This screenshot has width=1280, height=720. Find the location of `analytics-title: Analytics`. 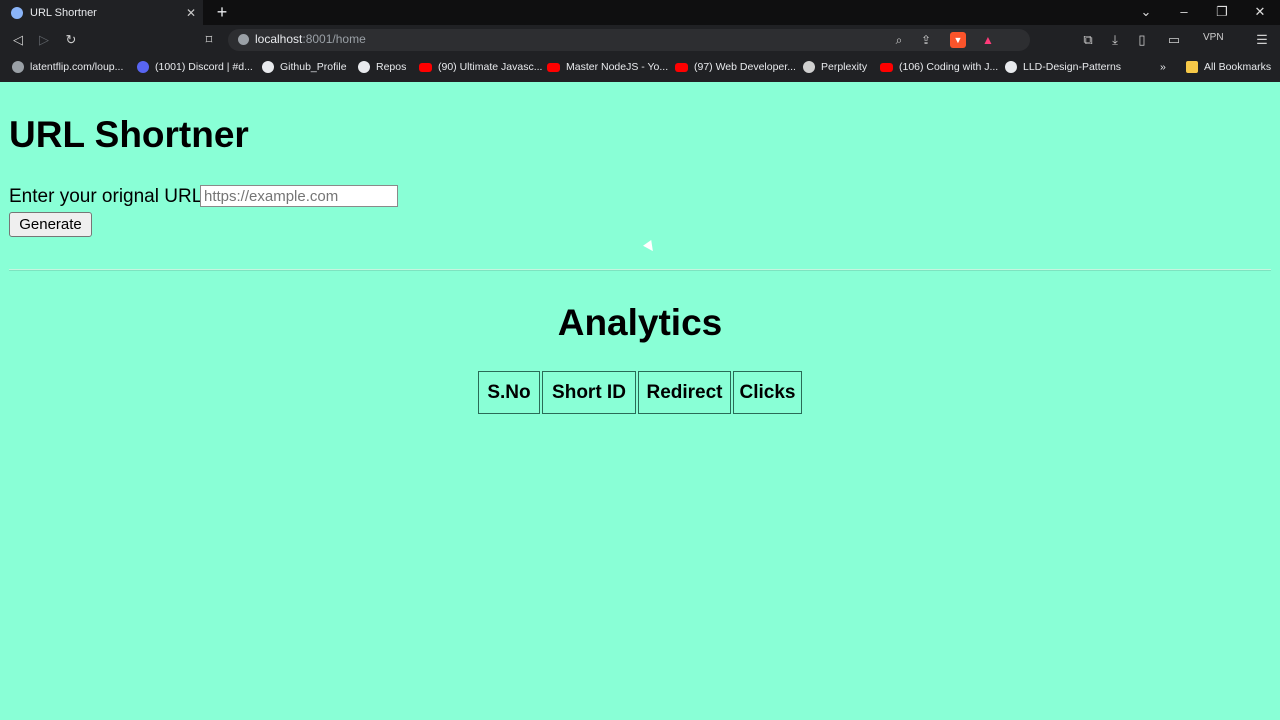

analytics-title: Analytics is located at coordinates (640, 322).